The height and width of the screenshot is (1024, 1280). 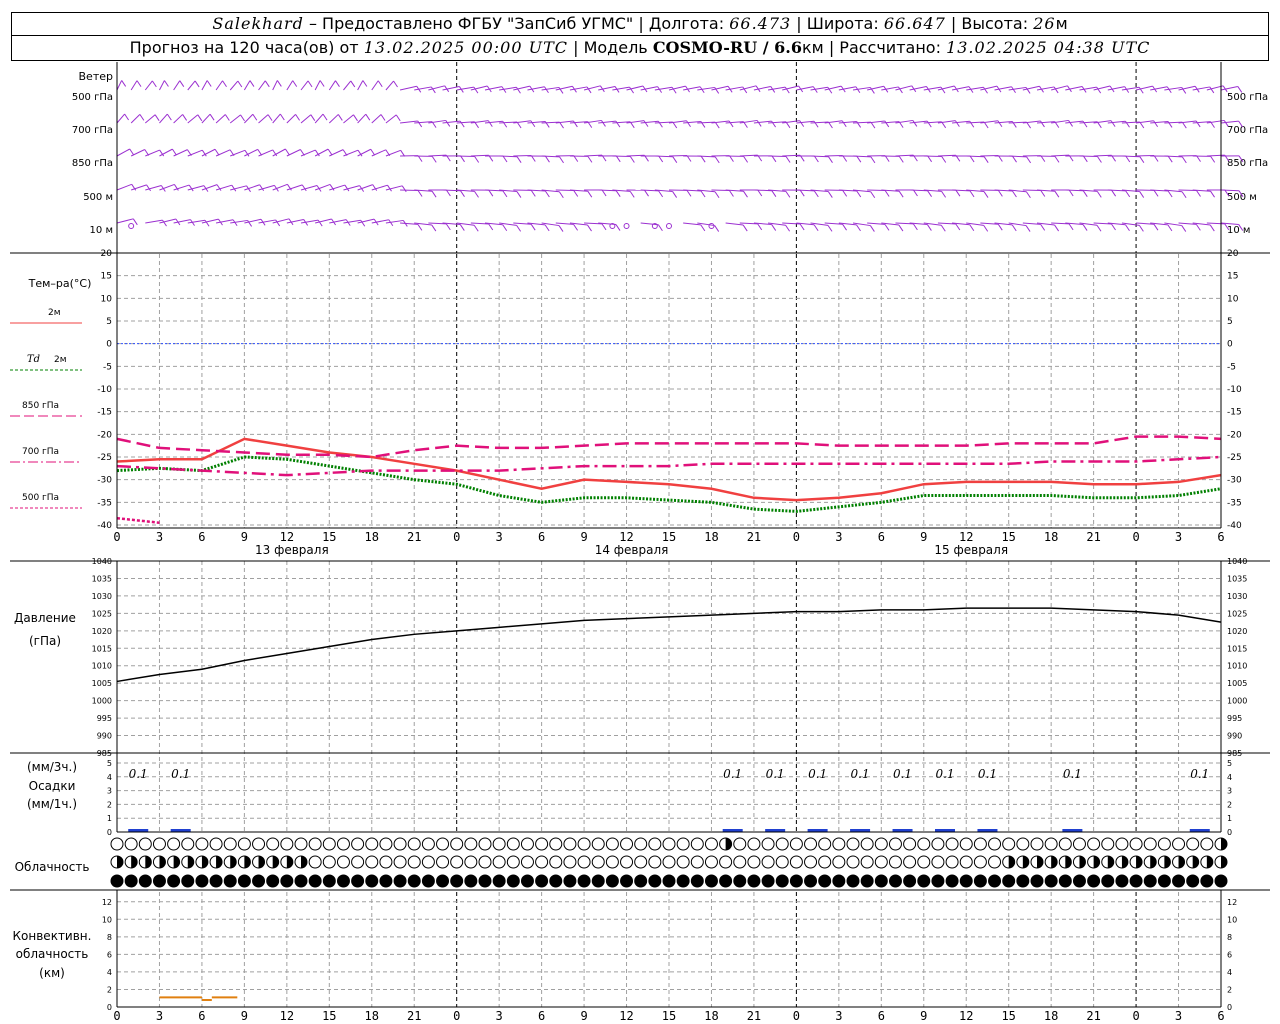 I want to click on precip-value-label: 0.1, so click(x=860, y=774).